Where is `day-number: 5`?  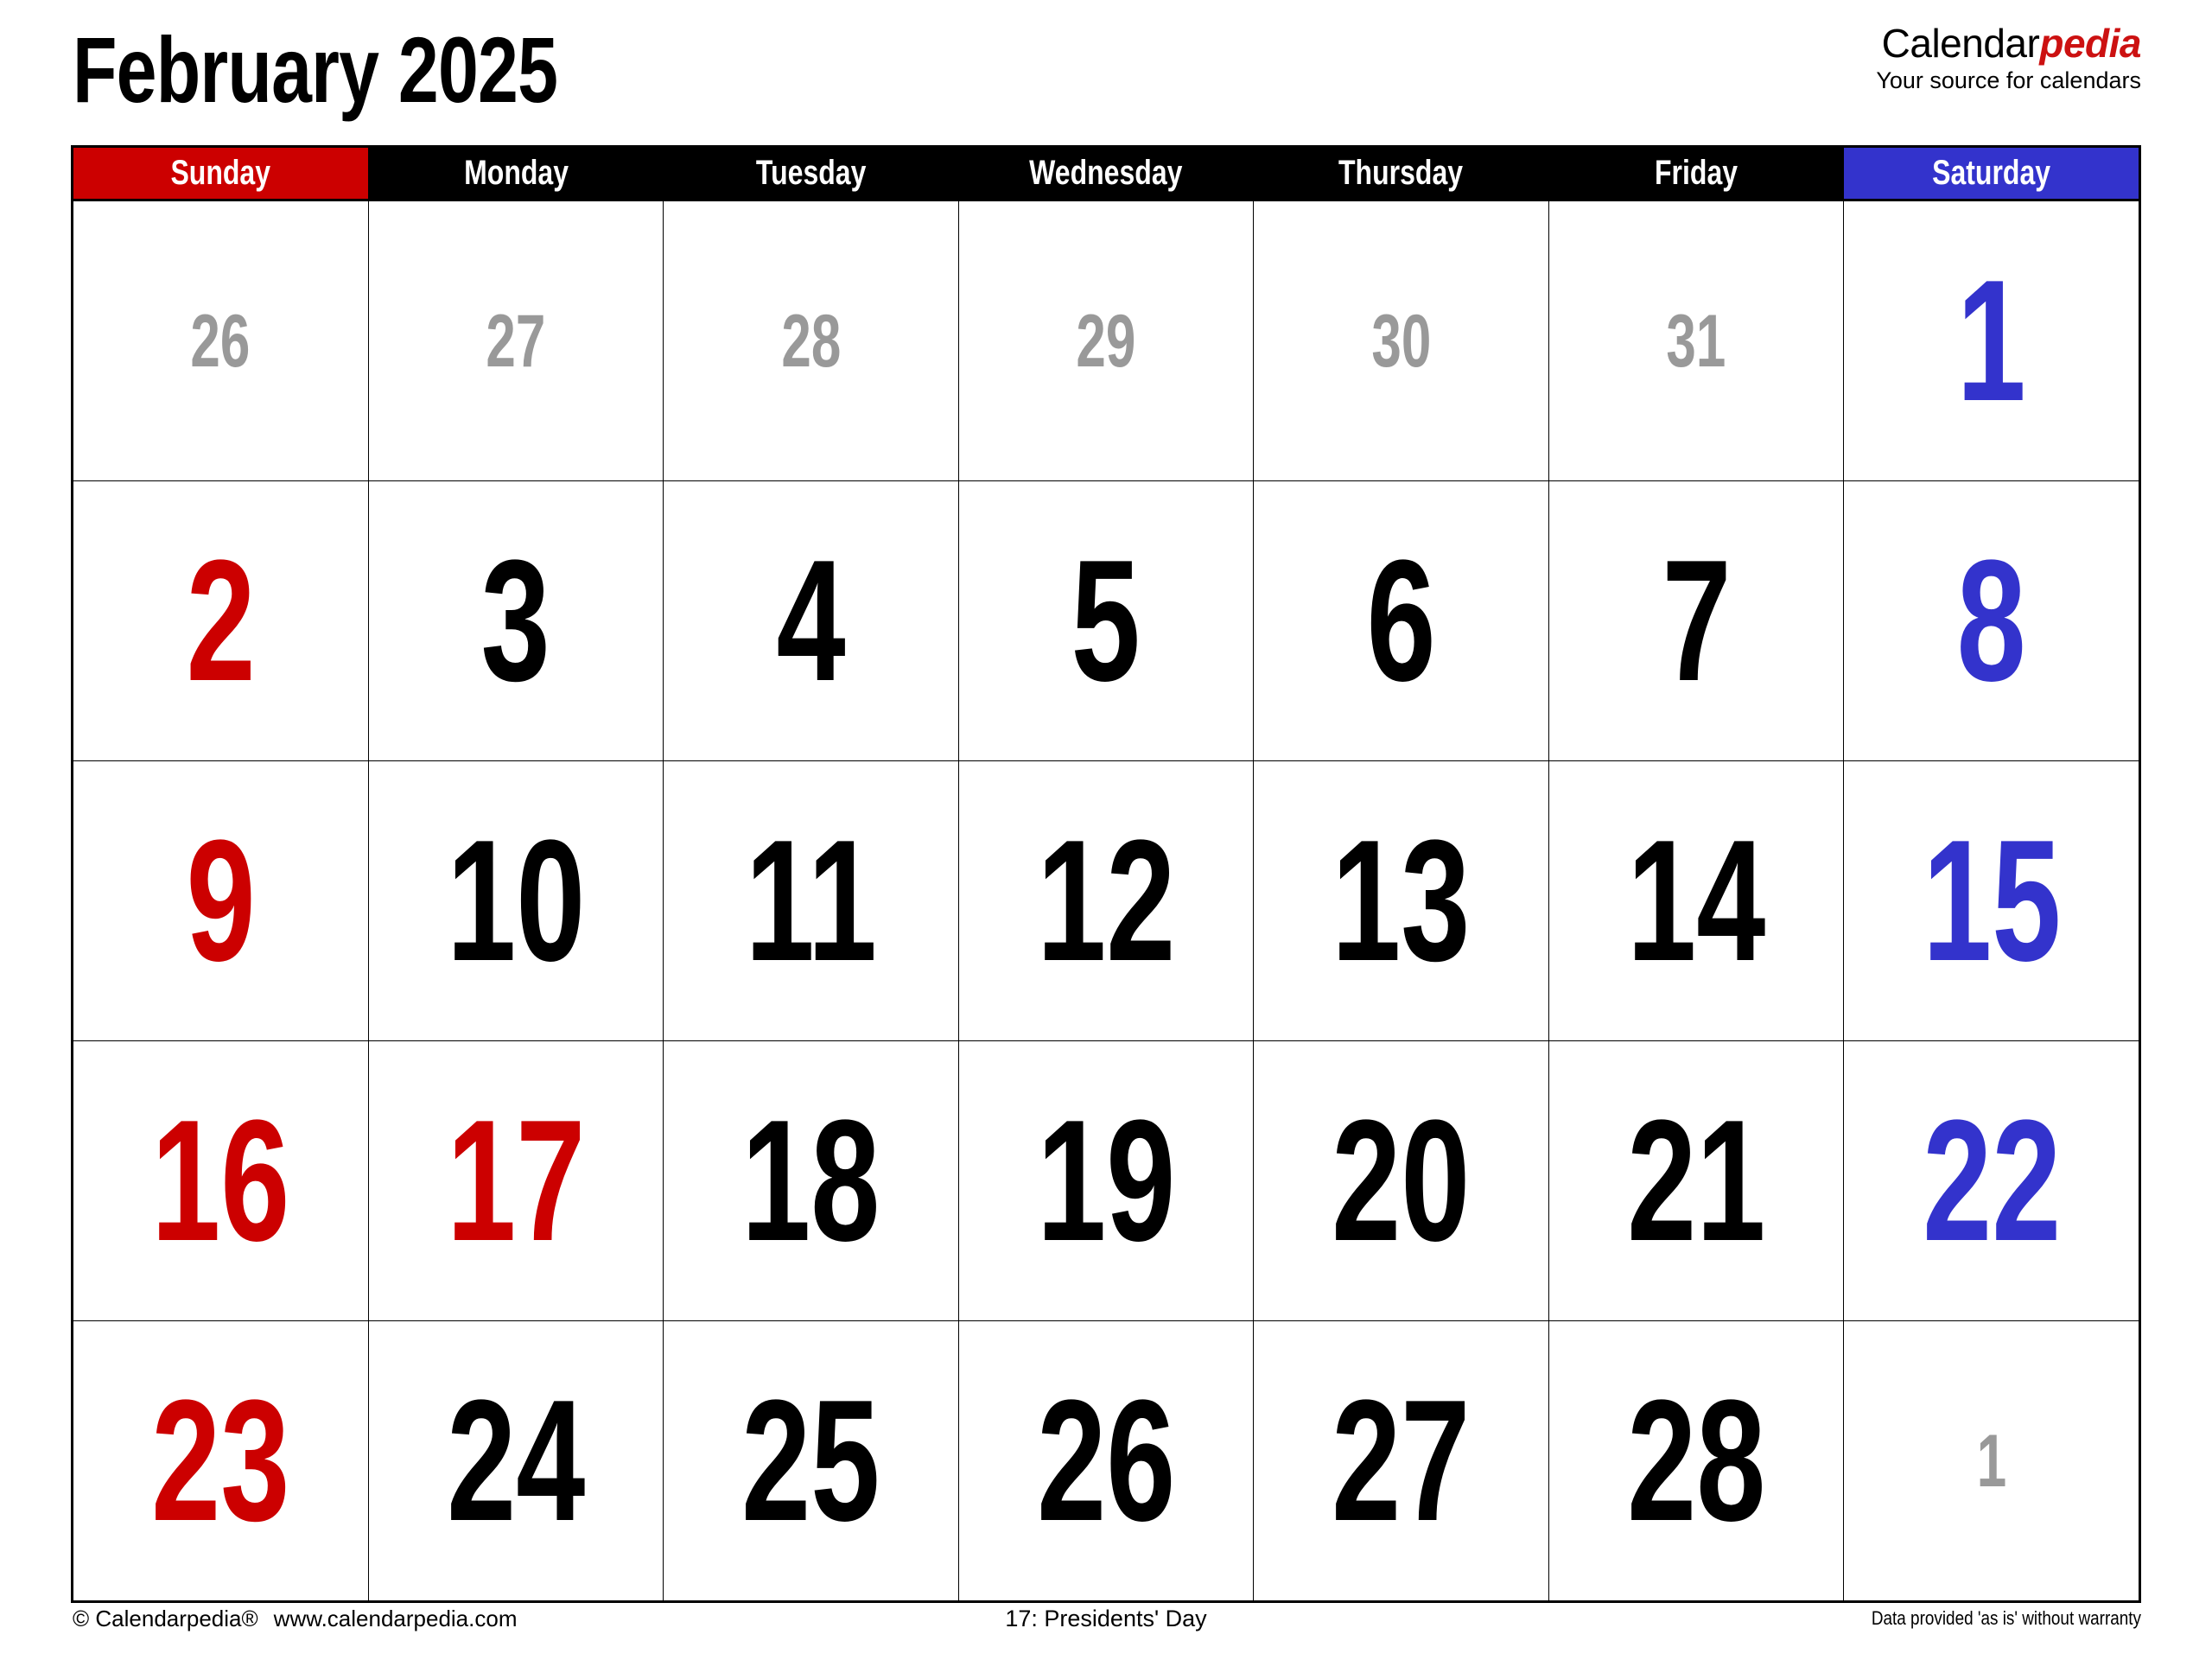 day-number: 5 is located at coordinates (1106, 620).